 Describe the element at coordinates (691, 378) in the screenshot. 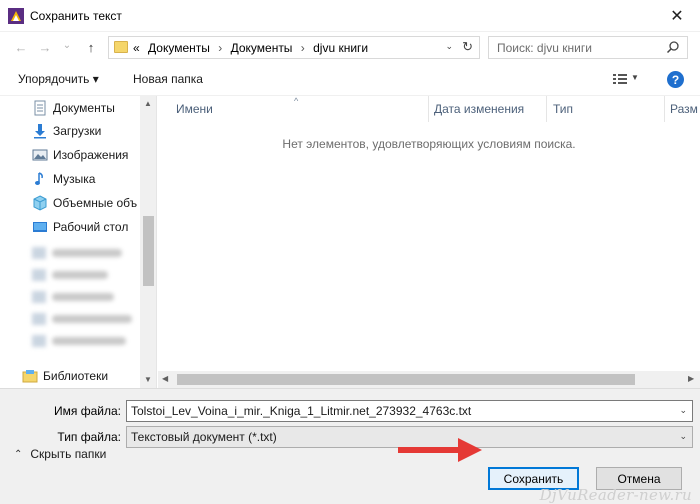

I see `scroll-right-icon: ▶` at that location.